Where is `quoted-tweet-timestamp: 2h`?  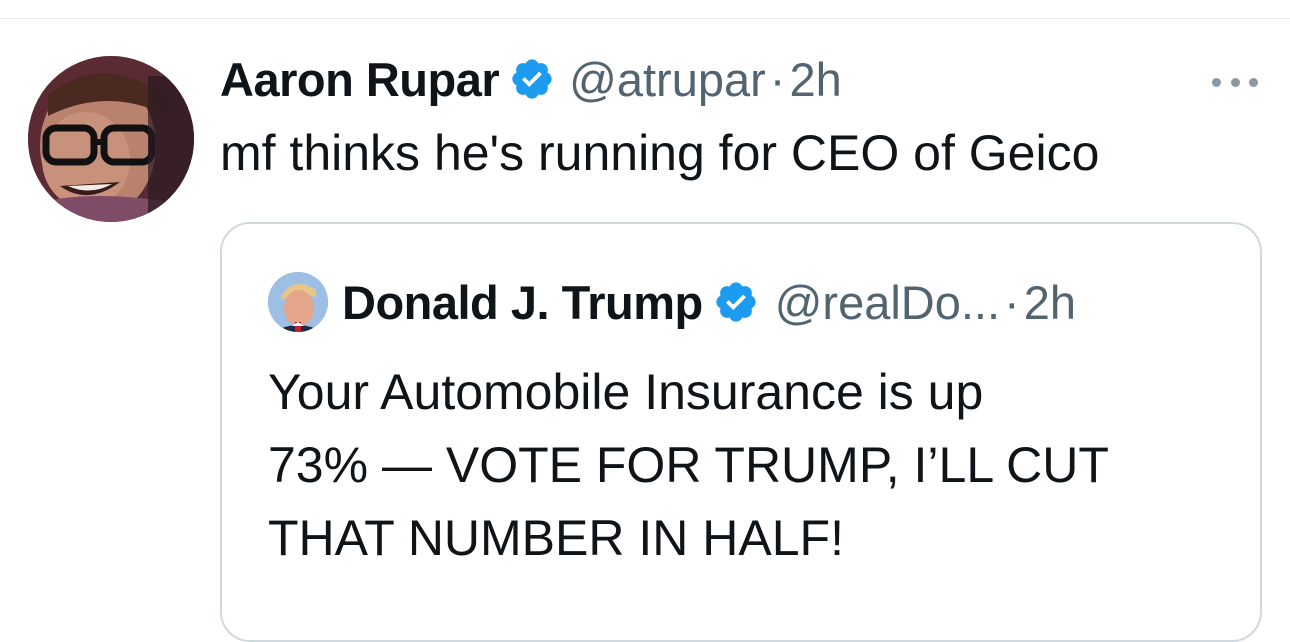
quoted-tweet-timestamp: 2h is located at coordinates (1050, 302).